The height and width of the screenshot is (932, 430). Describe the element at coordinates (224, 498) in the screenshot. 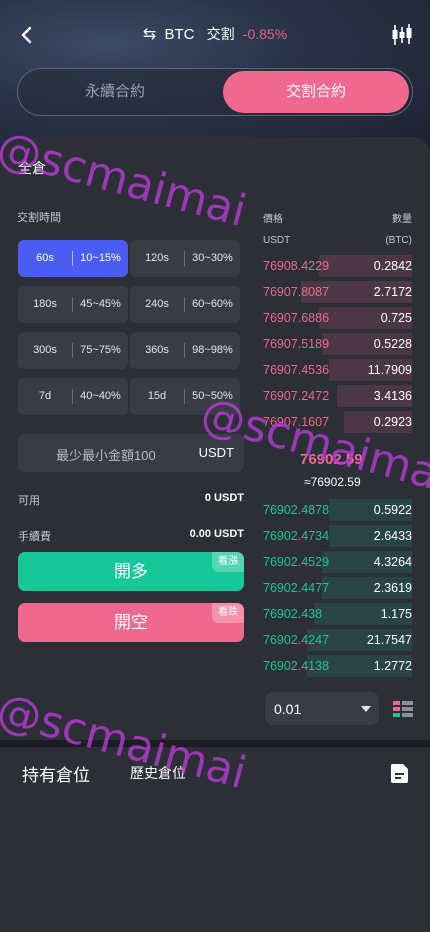

I see `available-value: 0 USDT` at that location.